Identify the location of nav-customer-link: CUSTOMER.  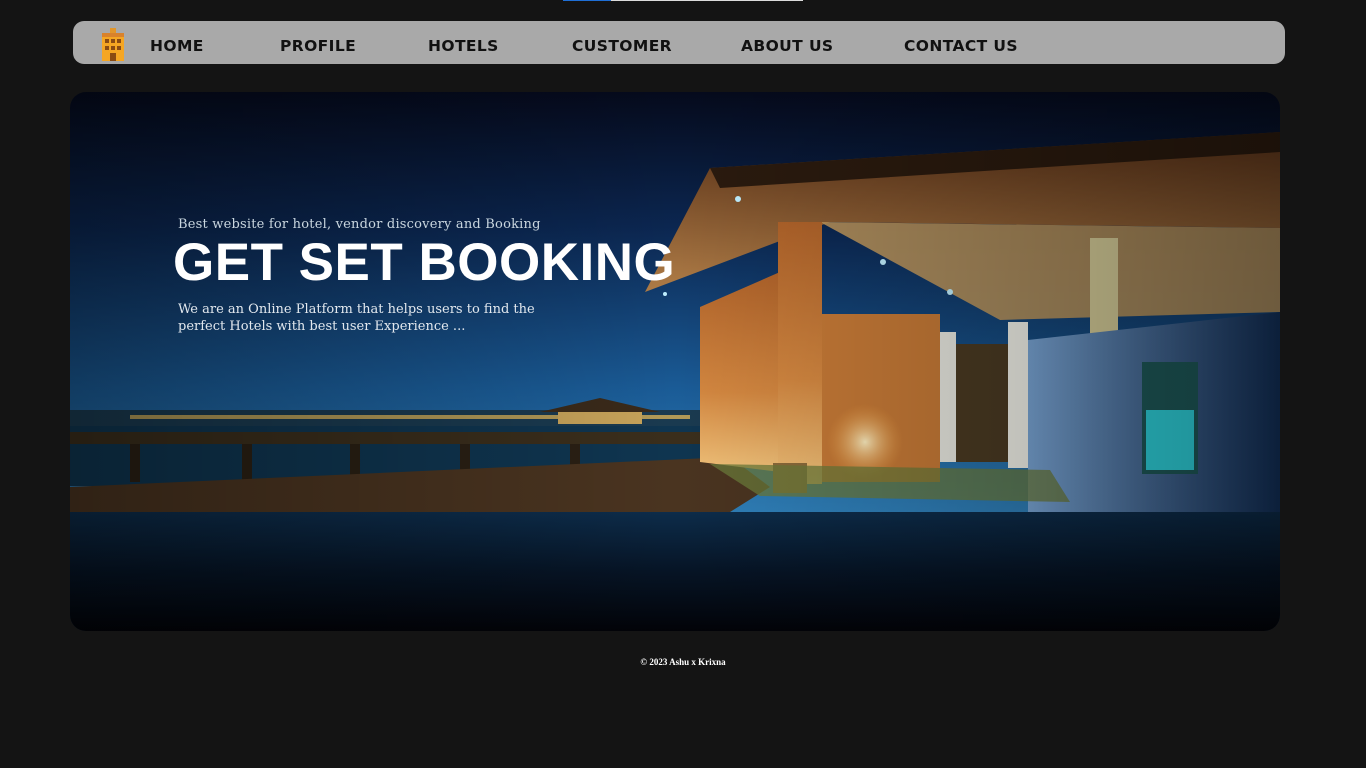
(622, 42).